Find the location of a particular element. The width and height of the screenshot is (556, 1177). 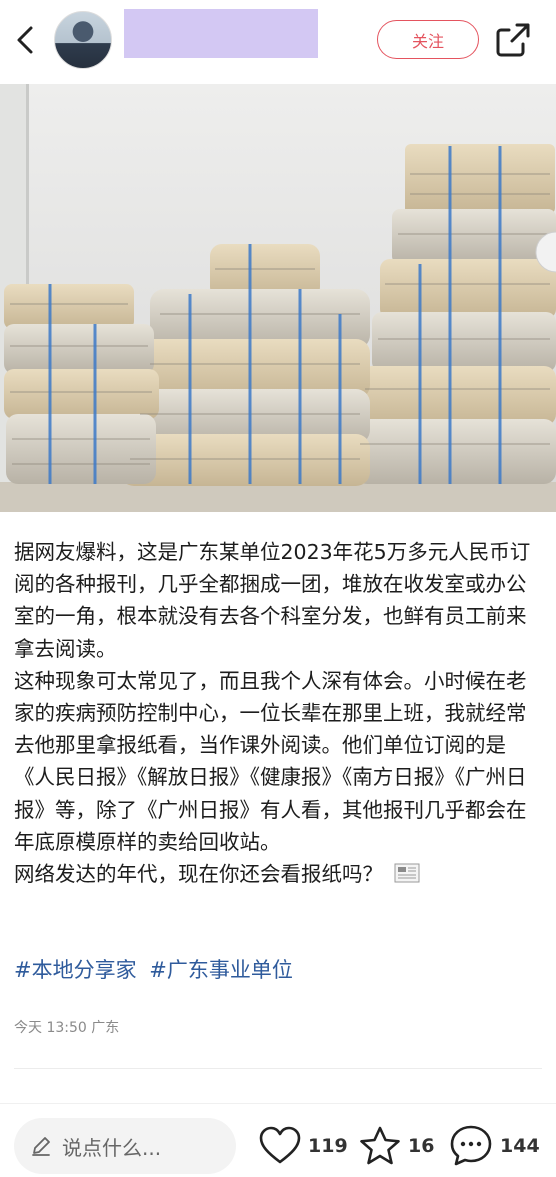

author-name-redacted is located at coordinates (221, 33).